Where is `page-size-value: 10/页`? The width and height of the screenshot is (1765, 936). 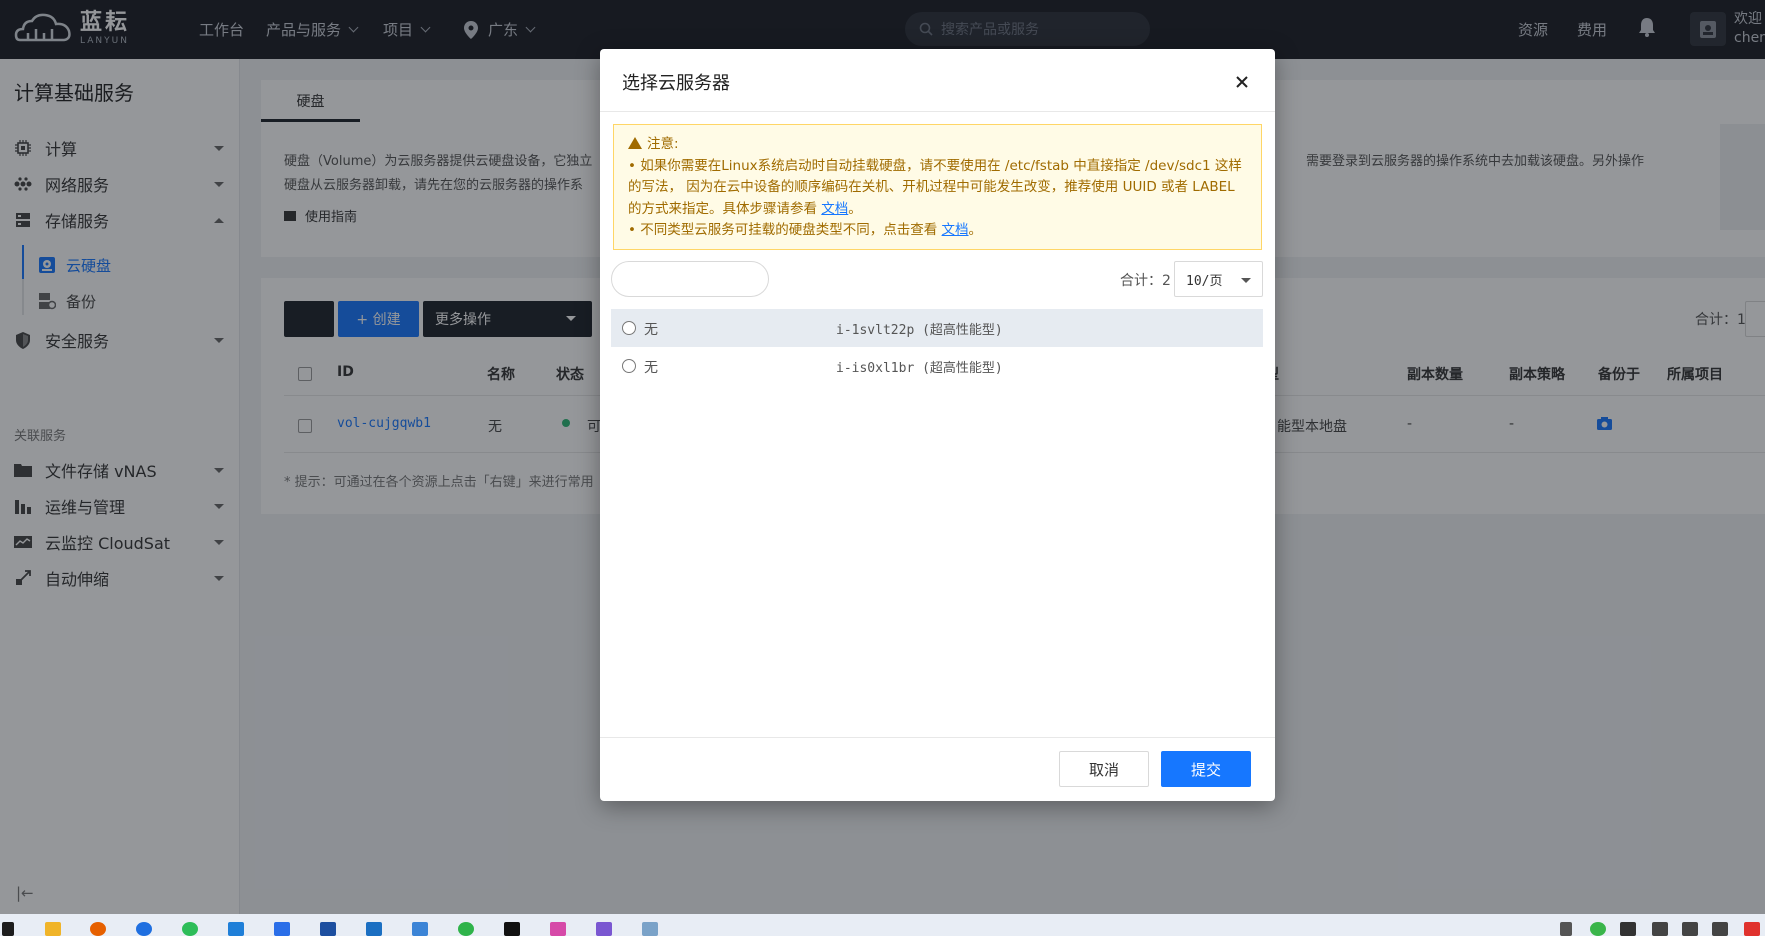 page-size-value: 10/页 is located at coordinates (1204, 281).